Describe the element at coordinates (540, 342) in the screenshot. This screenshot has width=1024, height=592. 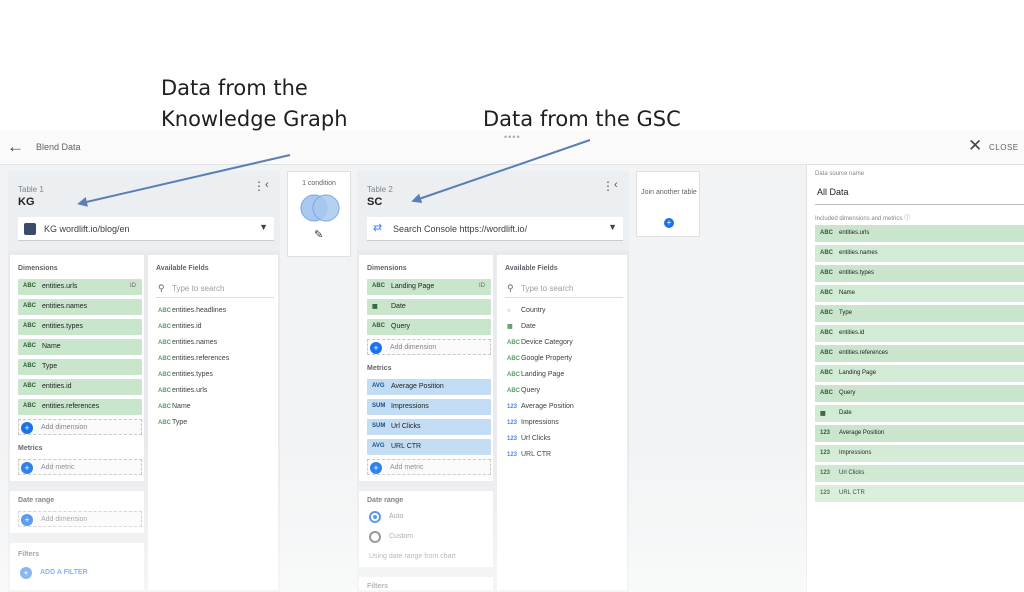
I see `available-field: ABCDevice Category` at that location.